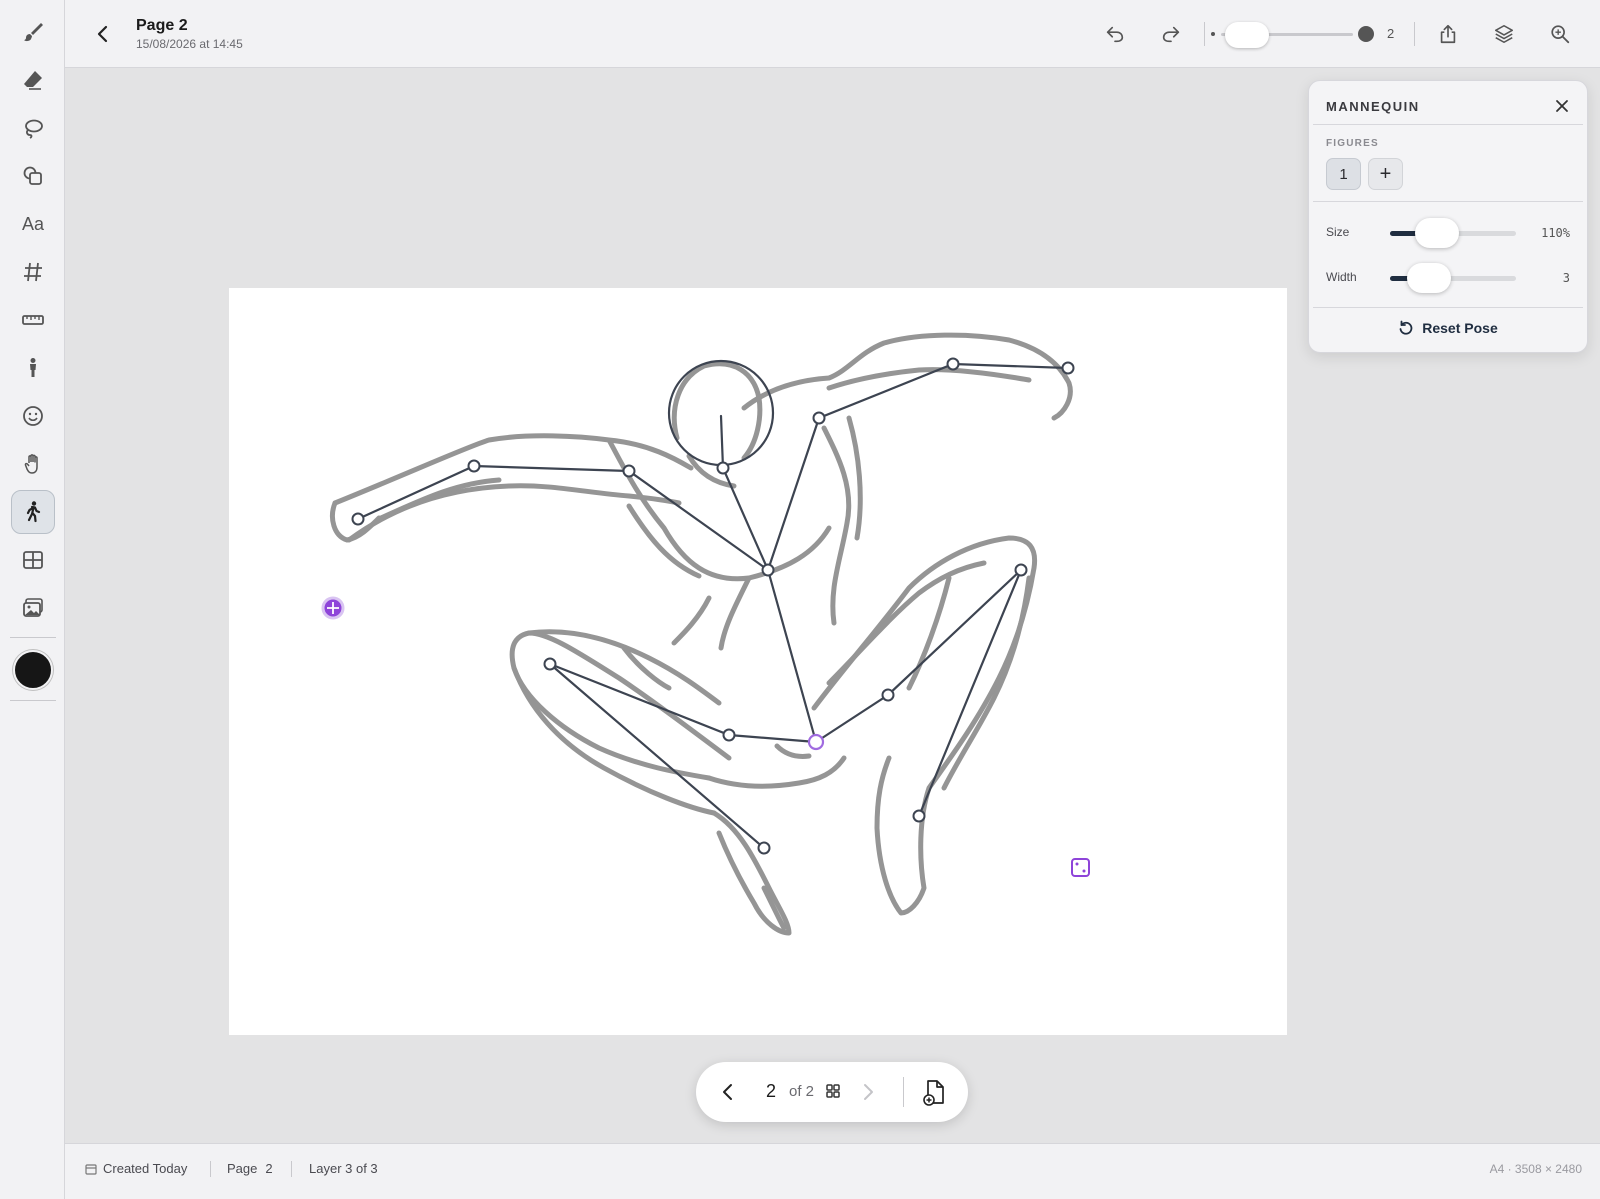 The image size is (1600, 1199). I want to click on chevron-right-icon, so click(868, 1092).